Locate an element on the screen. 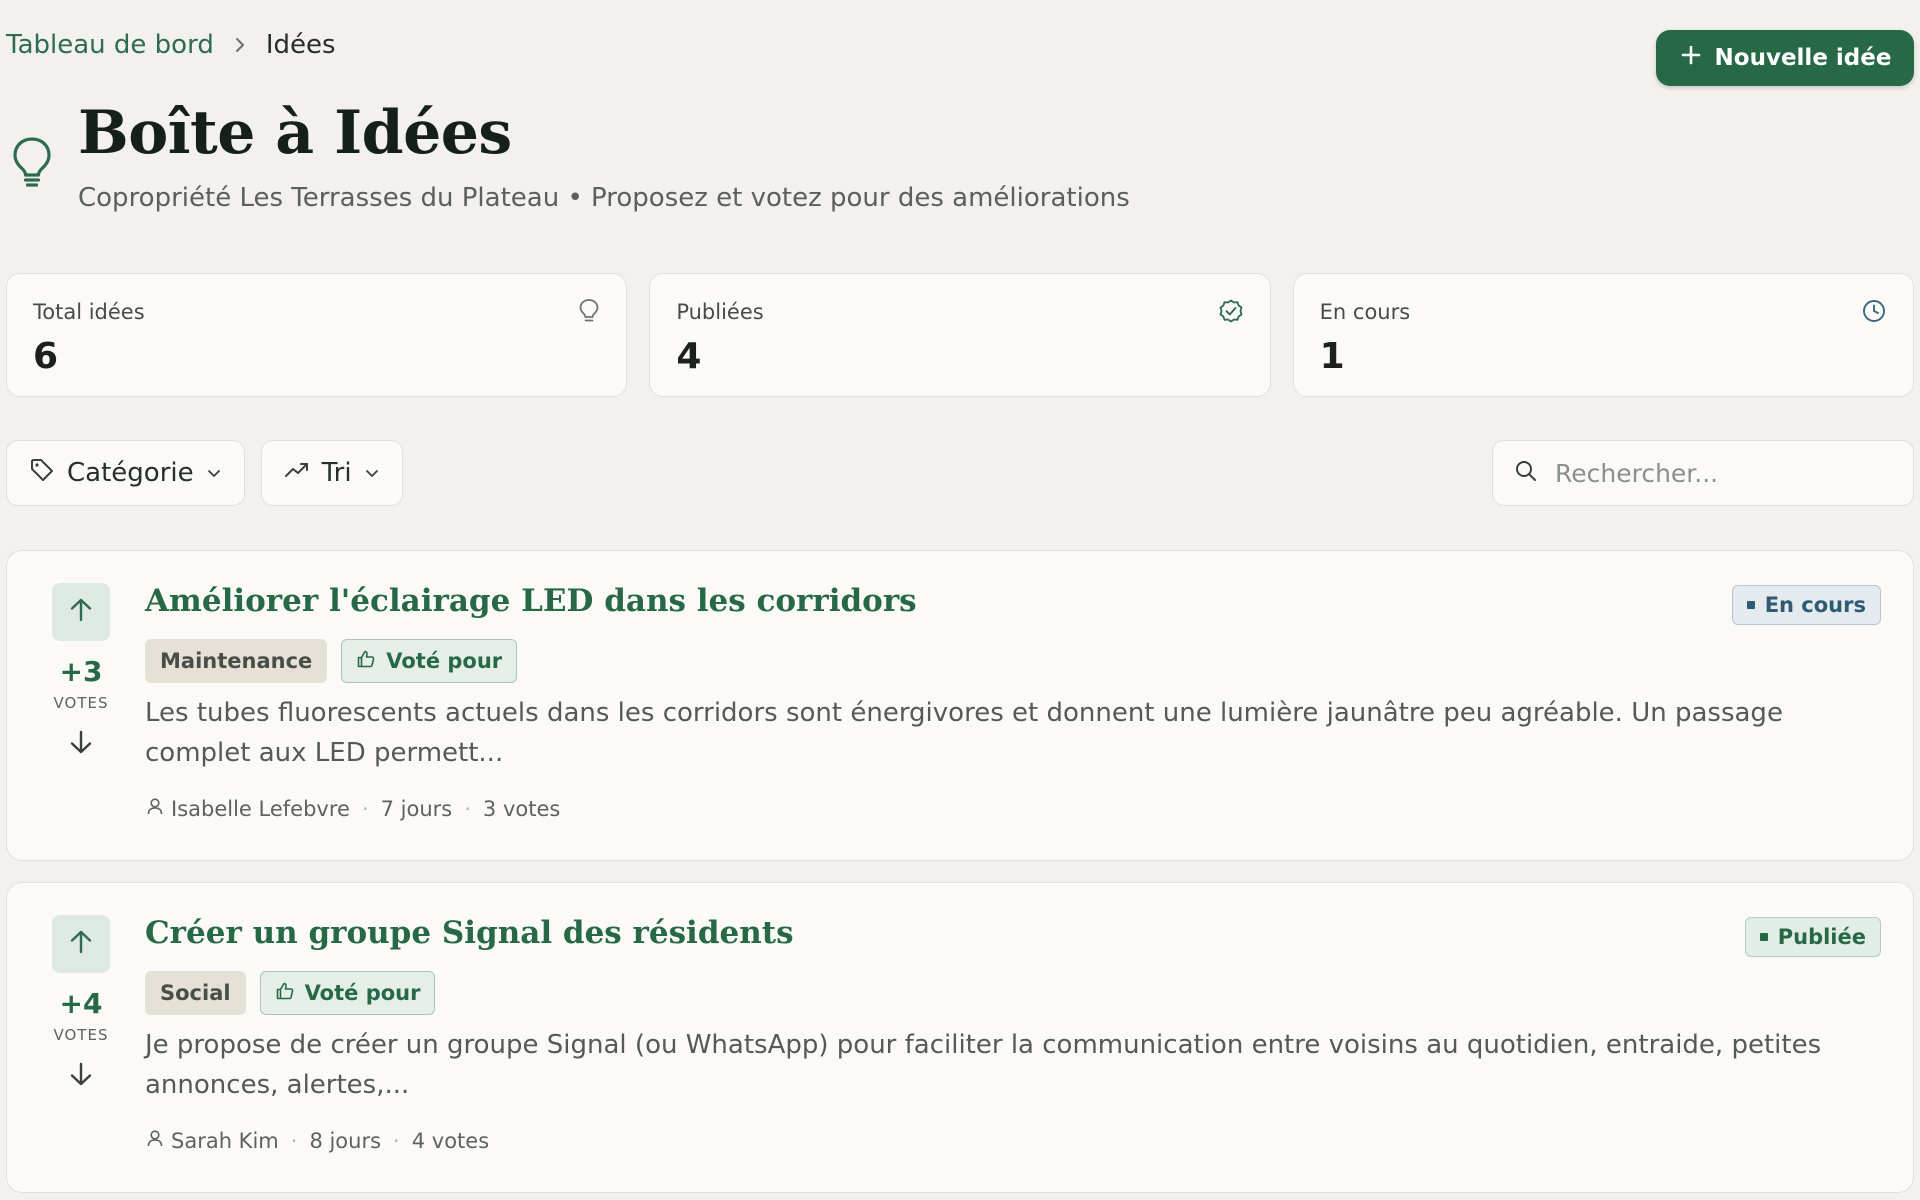 Image resolution: width=1920 pixels, height=1200 pixels. author-name: Isabelle Lefebvre is located at coordinates (260, 808).